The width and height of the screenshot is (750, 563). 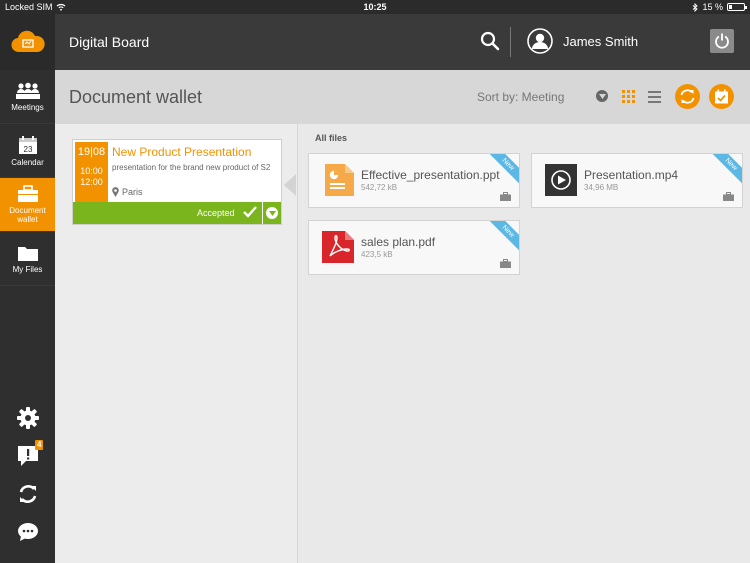 I want to click on sort-label: Sort by: Meeting, so click(x=520, y=97).